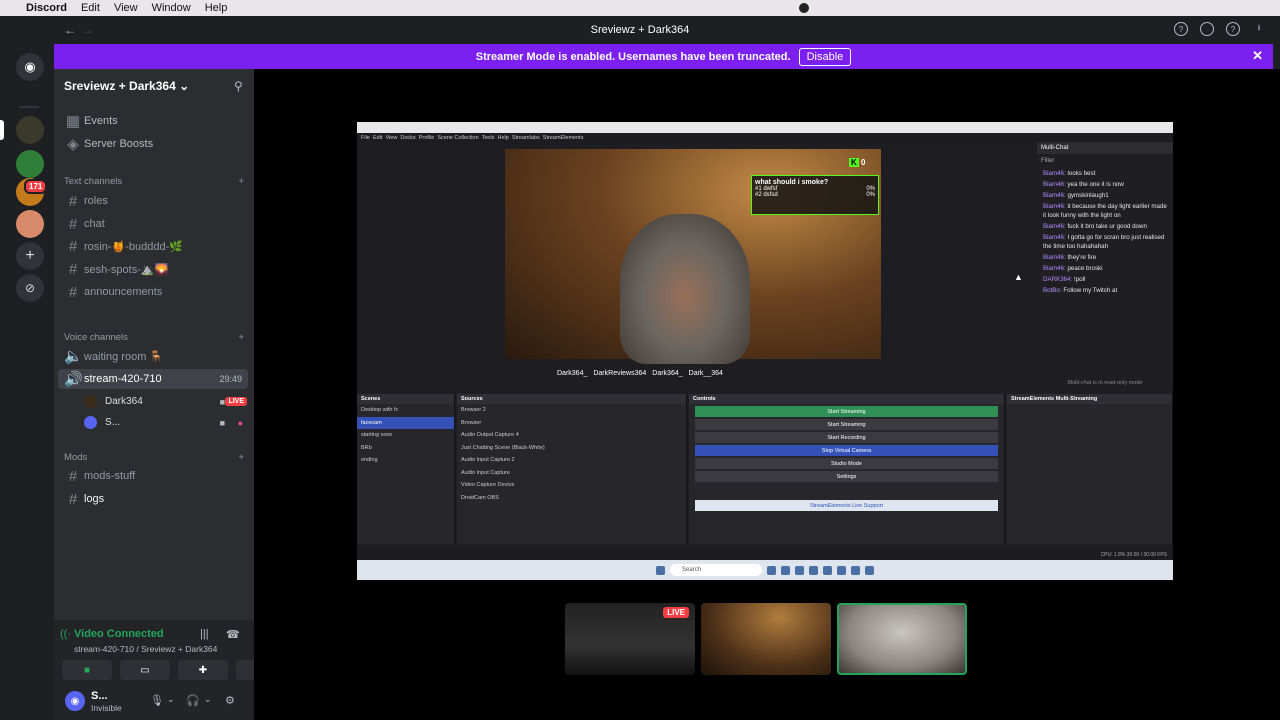  Describe the element at coordinates (1207, 29) in the screenshot. I see `inbox-icon` at that location.